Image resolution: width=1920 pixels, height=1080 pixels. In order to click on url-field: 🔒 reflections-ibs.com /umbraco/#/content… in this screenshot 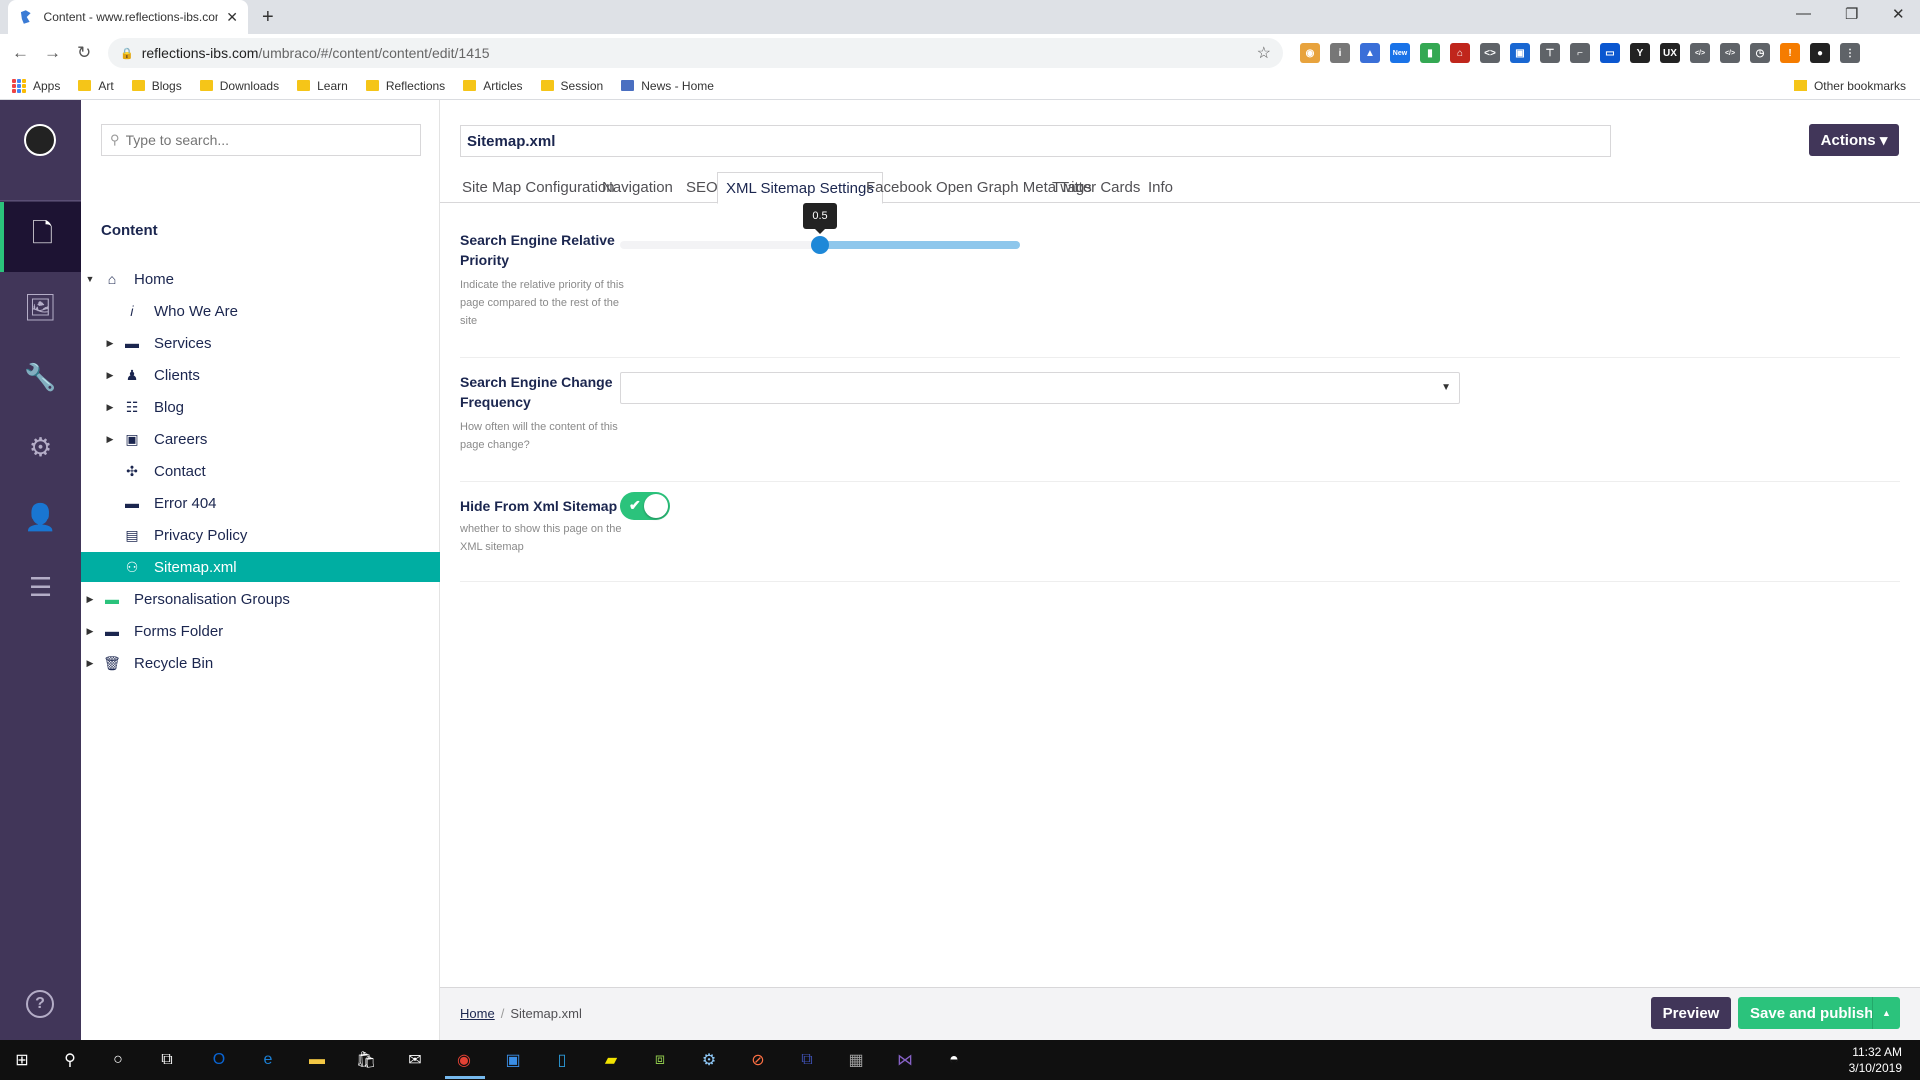, I will do `click(695, 53)`.